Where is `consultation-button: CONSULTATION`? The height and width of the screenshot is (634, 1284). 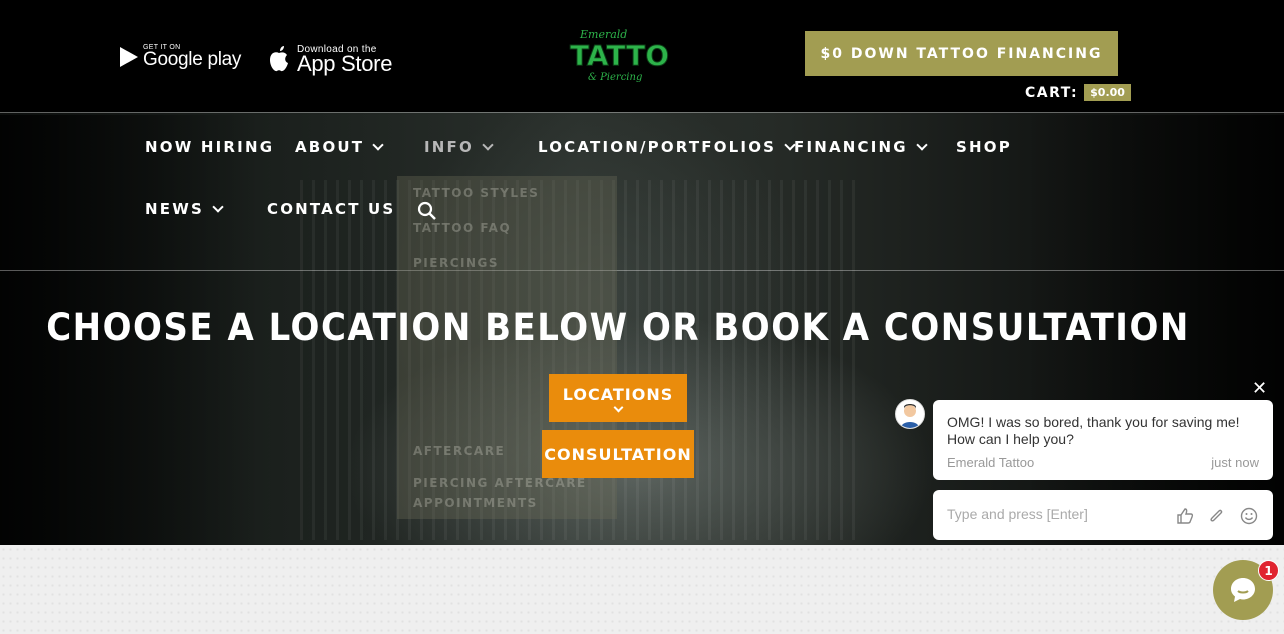
consultation-button: CONSULTATION is located at coordinates (618, 454).